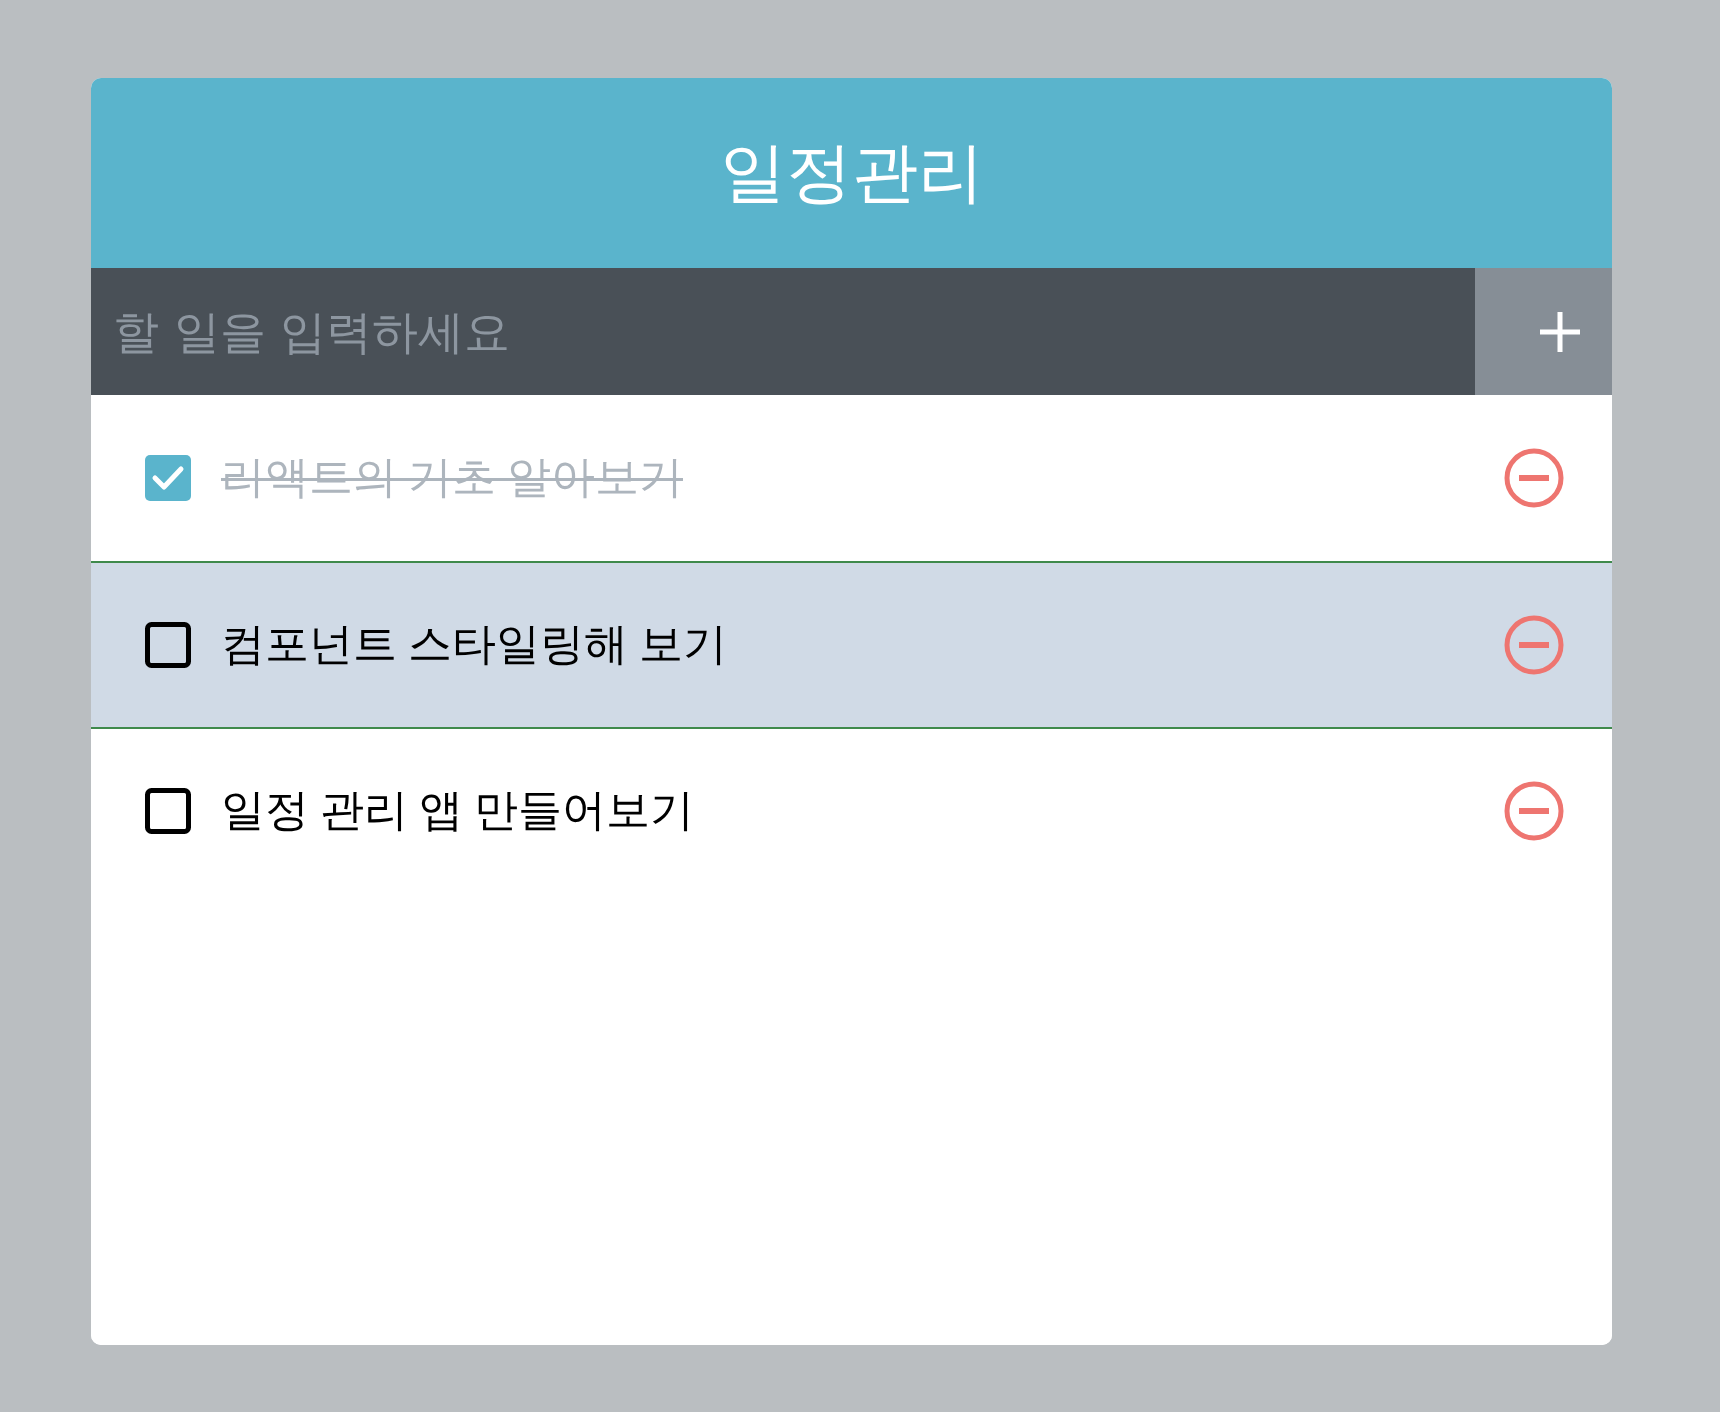 The width and height of the screenshot is (1720, 1412). Describe the element at coordinates (1560, 331) in the screenshot. I see `plus-icon` at that location.